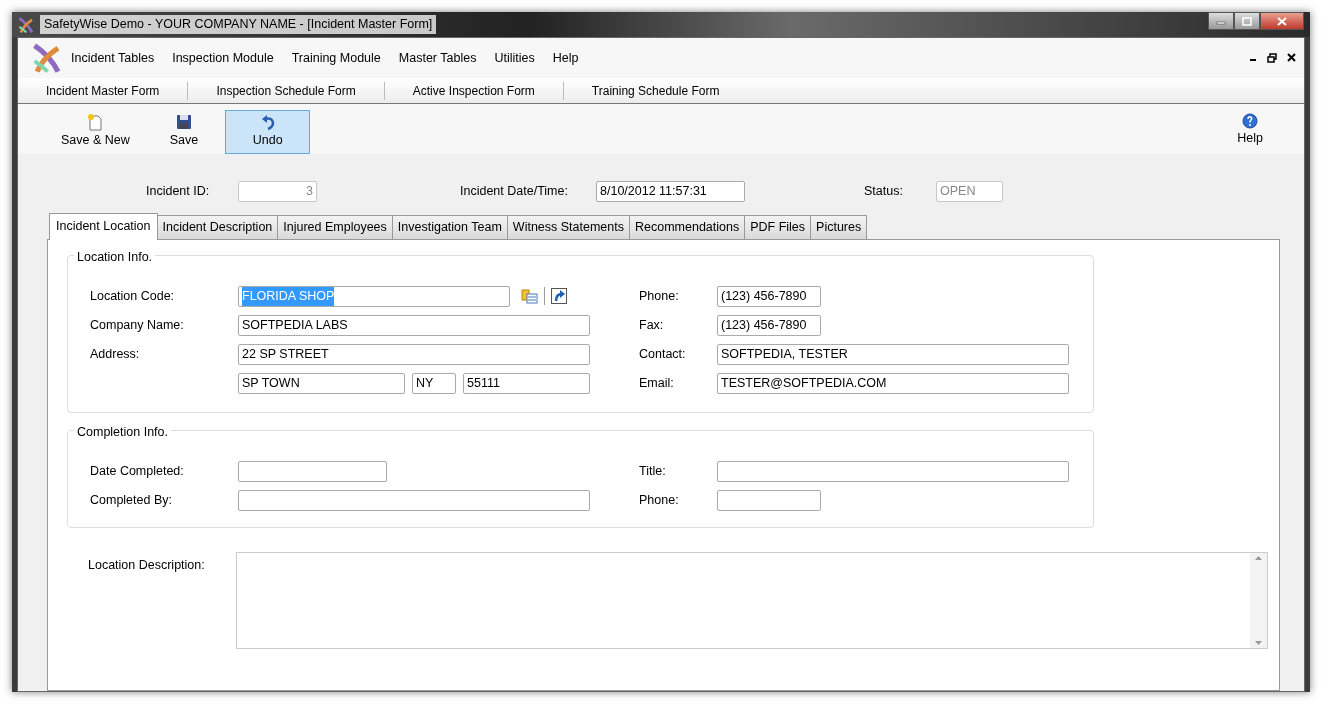  I want to click on input-field: 22 SP STREET, so click(414, 354).